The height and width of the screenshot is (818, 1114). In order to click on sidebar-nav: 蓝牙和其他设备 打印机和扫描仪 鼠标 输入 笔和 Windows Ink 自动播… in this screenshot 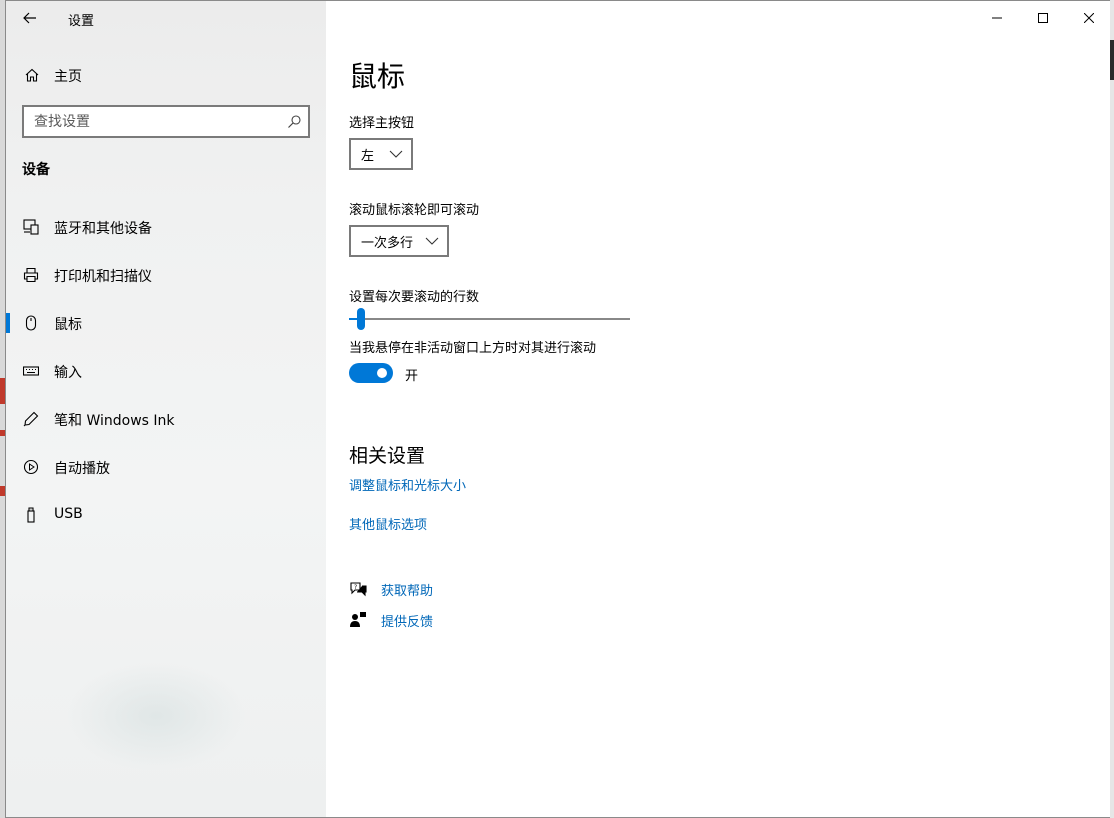, I will do `click(166, 371)`.